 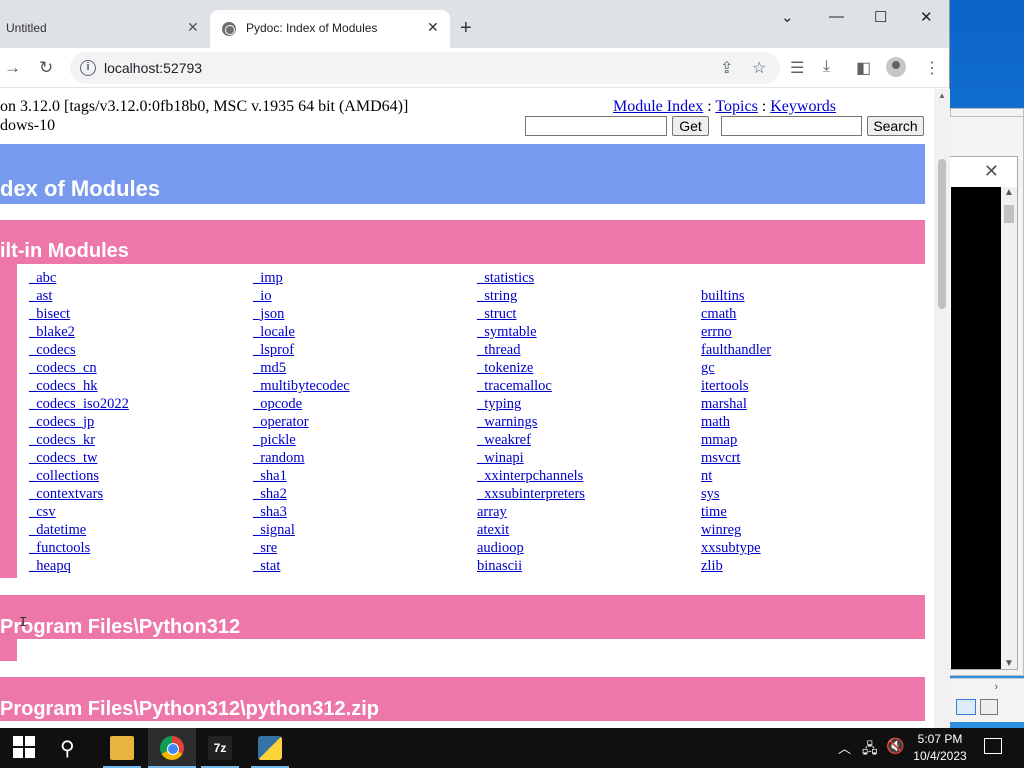 I want to click on module-link: _pickle, so click(x=301, y=440).